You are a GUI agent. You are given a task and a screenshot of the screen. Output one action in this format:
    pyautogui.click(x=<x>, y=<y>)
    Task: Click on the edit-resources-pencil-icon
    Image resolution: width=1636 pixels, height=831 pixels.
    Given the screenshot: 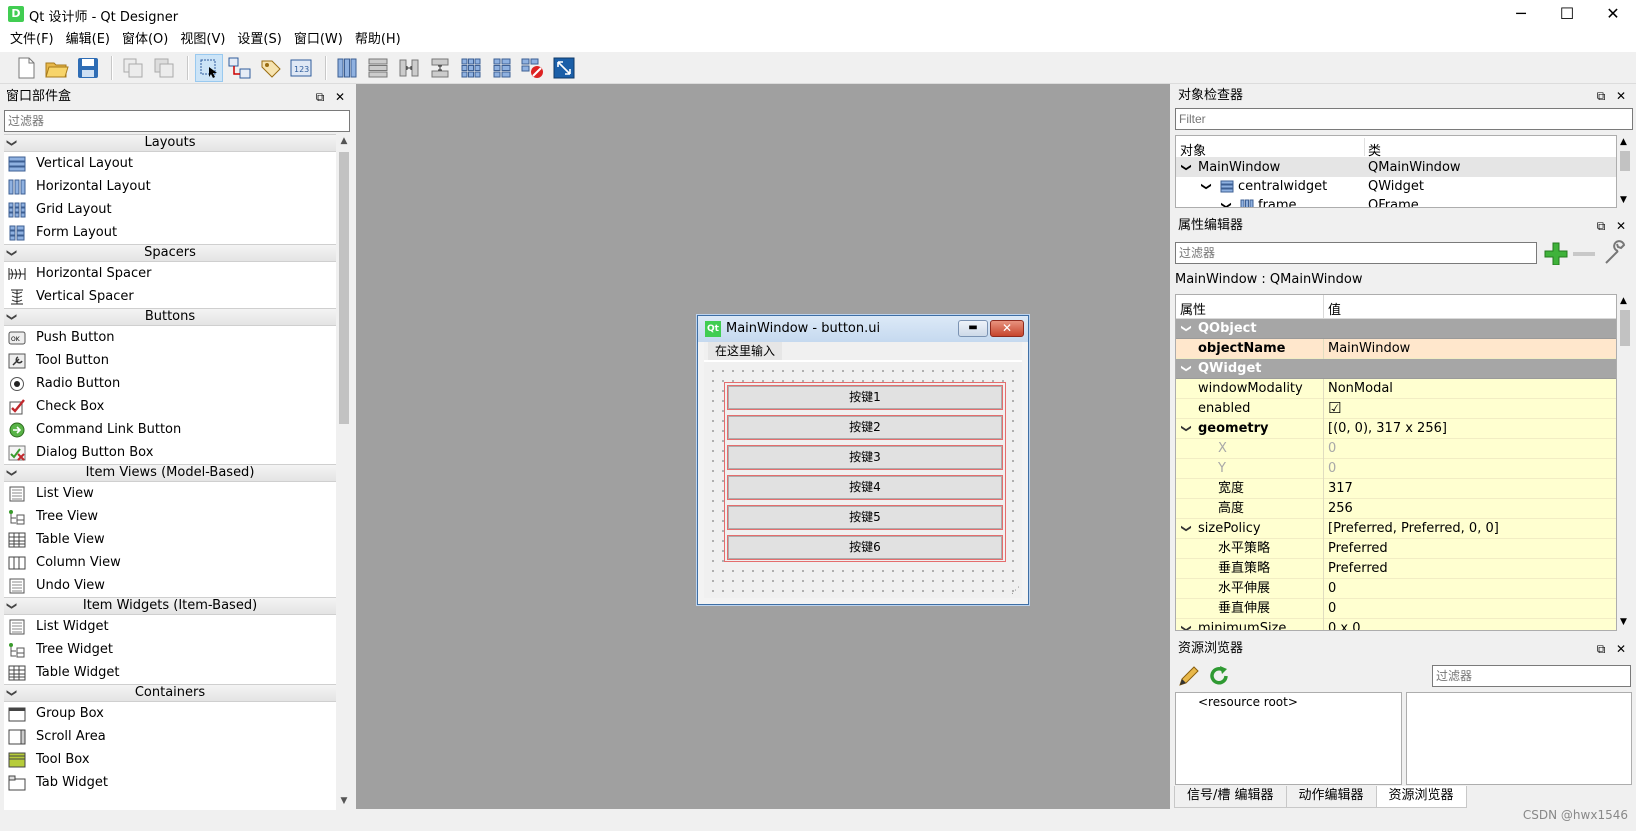 What is the action you would take?
    pyautogui.click(x=1189, y=678)
    